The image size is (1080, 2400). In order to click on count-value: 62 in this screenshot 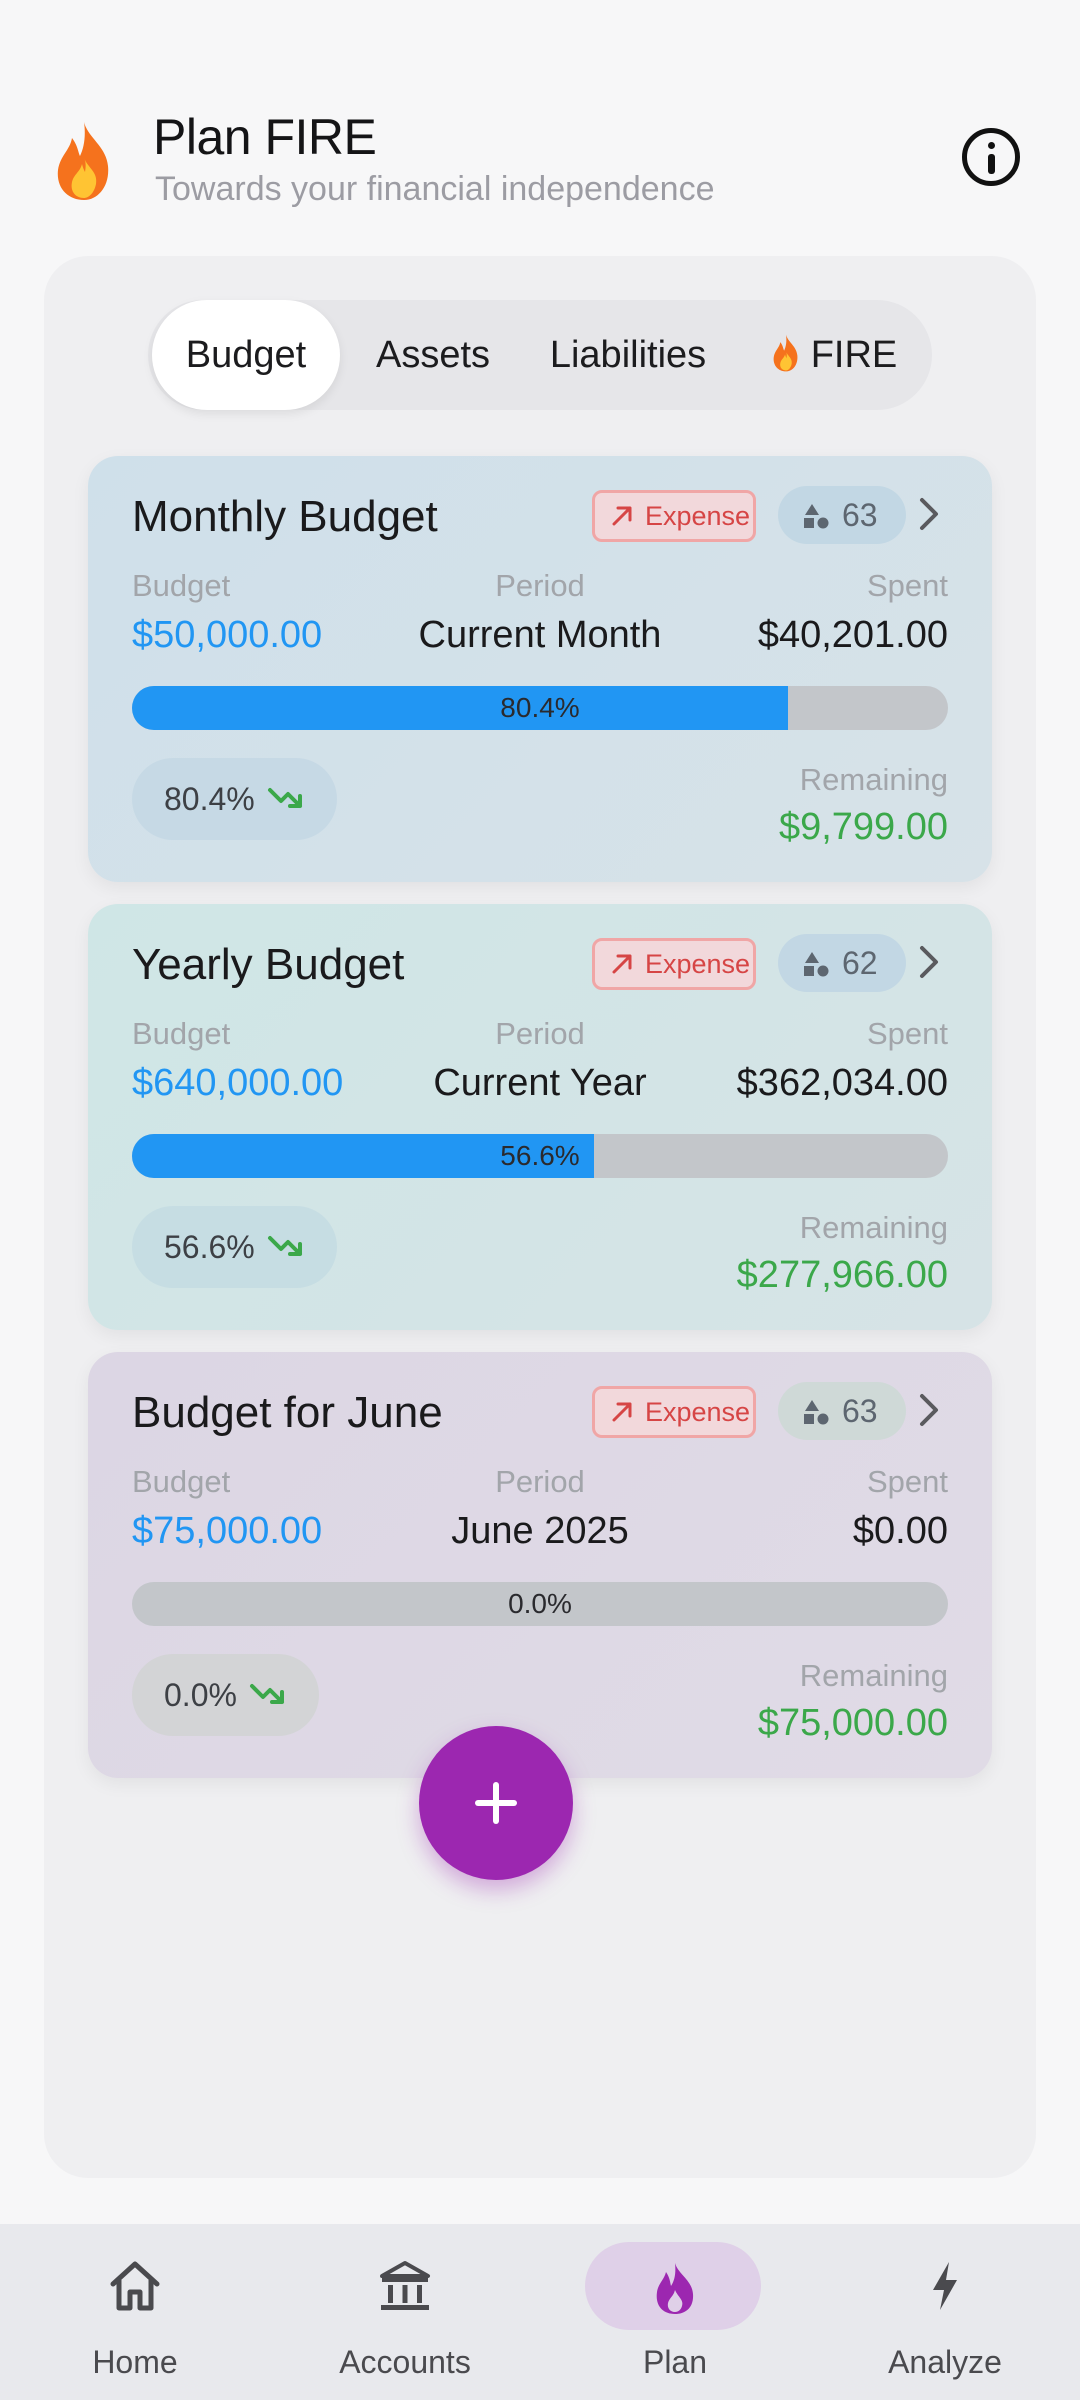, I will do `click(860, 963)`.